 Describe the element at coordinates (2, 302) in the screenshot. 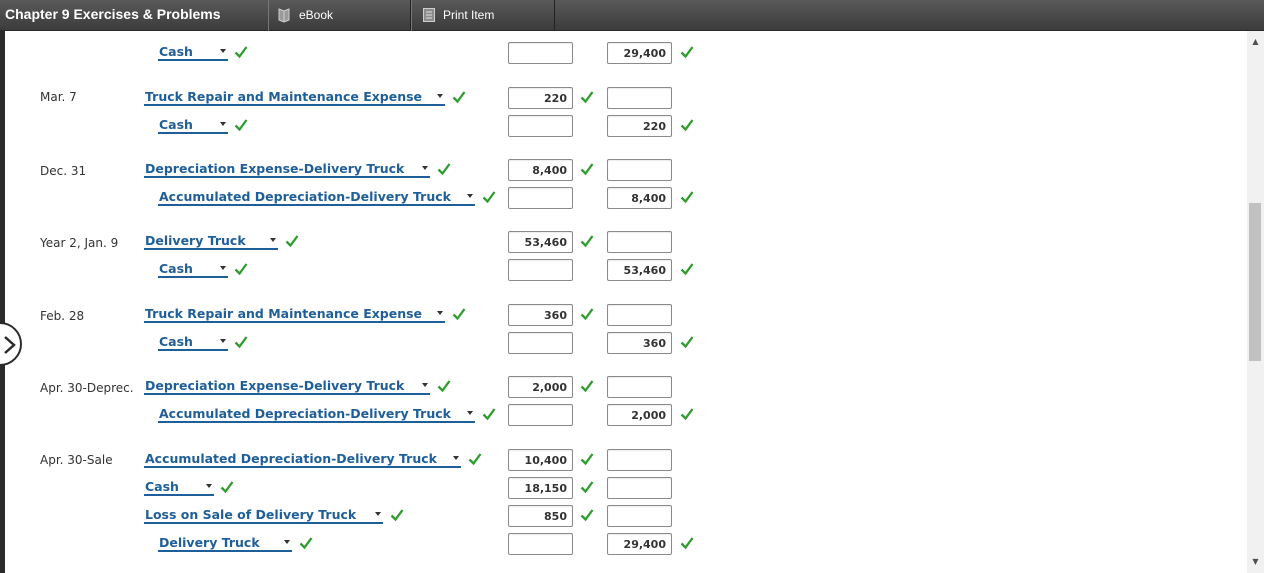

I see `left-frame-edge` at that location.